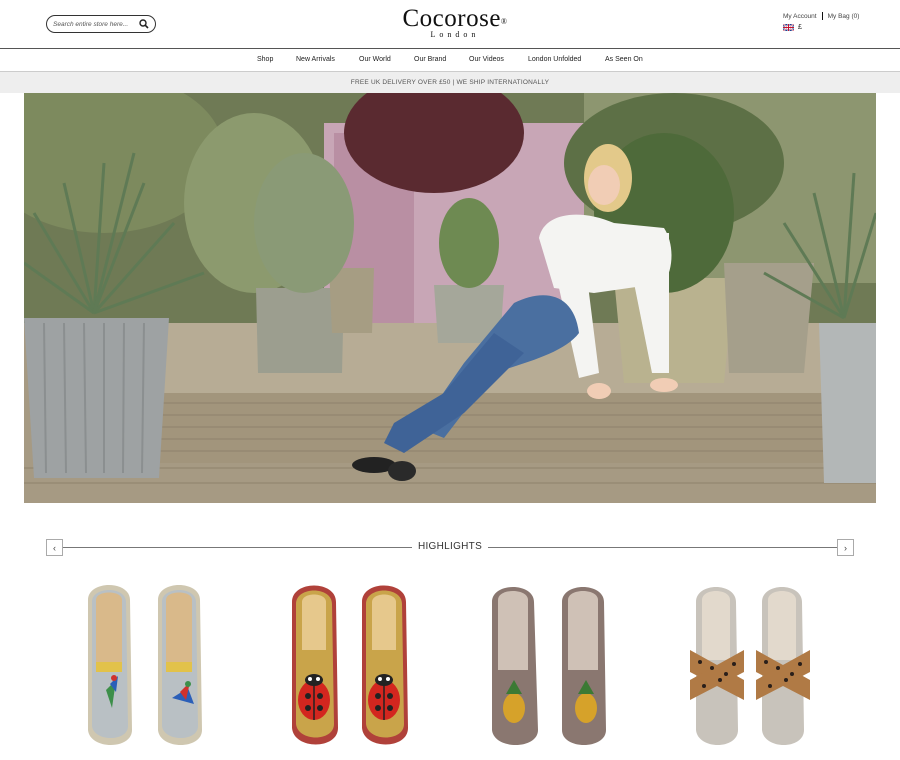  I want to click on search-icon, so click(144, 24).